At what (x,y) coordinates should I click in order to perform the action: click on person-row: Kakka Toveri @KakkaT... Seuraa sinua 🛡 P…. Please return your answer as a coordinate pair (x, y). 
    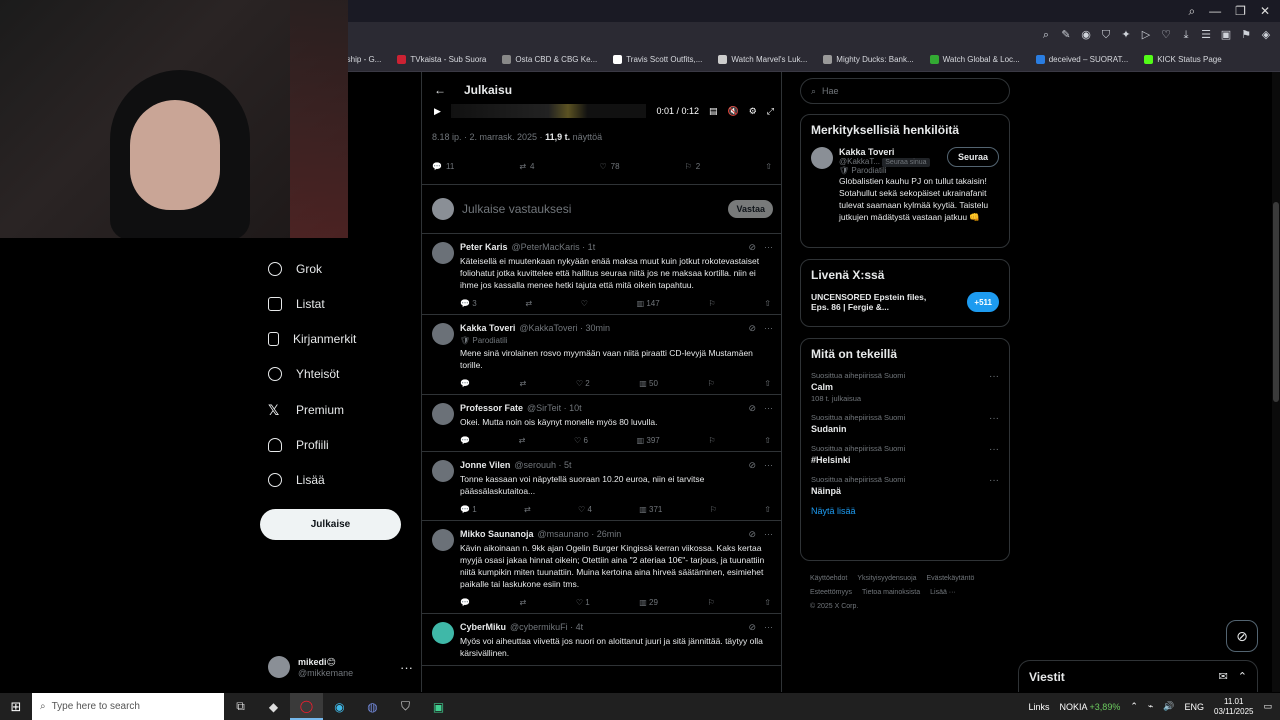
    Looking at the image, I should click on (905, 161).